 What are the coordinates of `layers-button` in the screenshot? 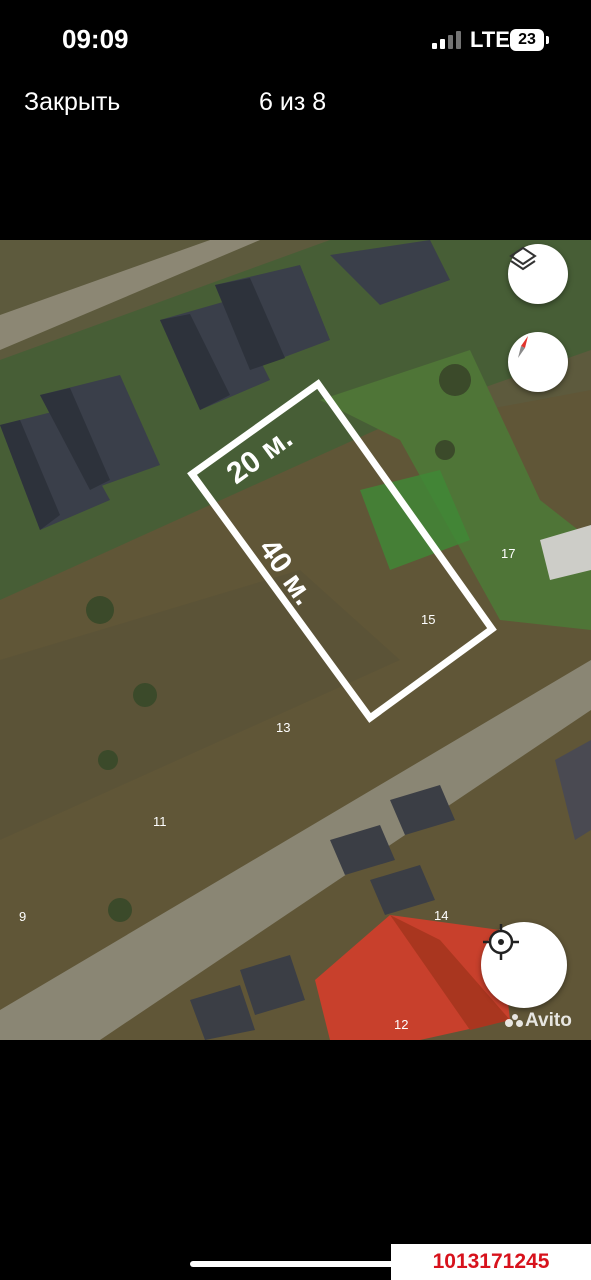 It's located at (538, 274).